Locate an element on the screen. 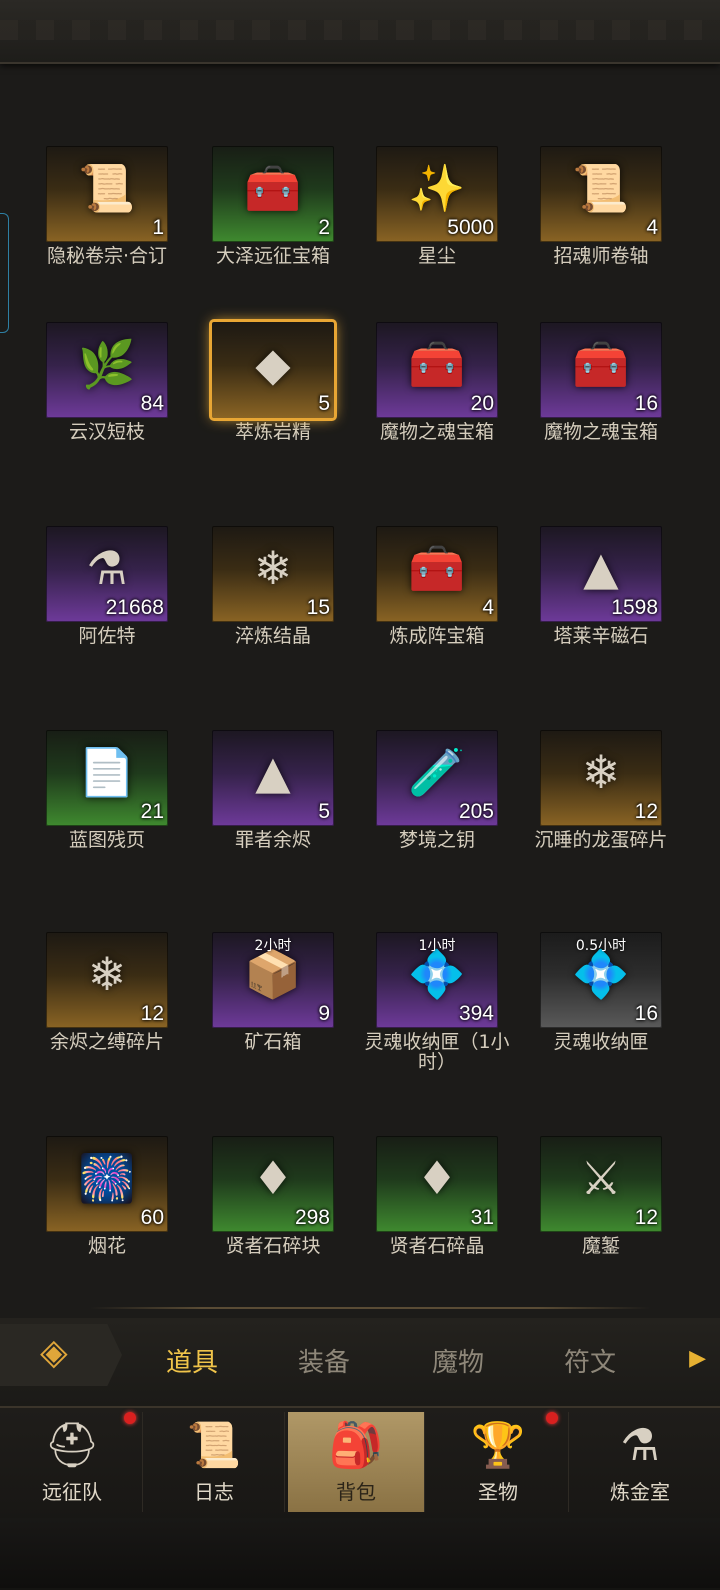 This screenshot has width=720, height=1590. inventory-item: ⚗ 21668 阿佐特 is located at coordinates (107, 586).